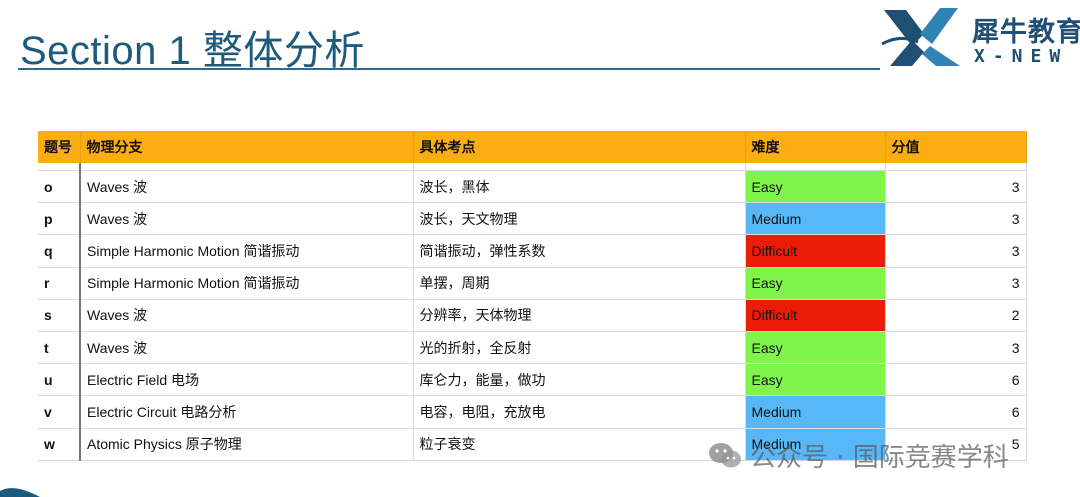  I want to click on header-question-no: 题号, so click(59, 147).